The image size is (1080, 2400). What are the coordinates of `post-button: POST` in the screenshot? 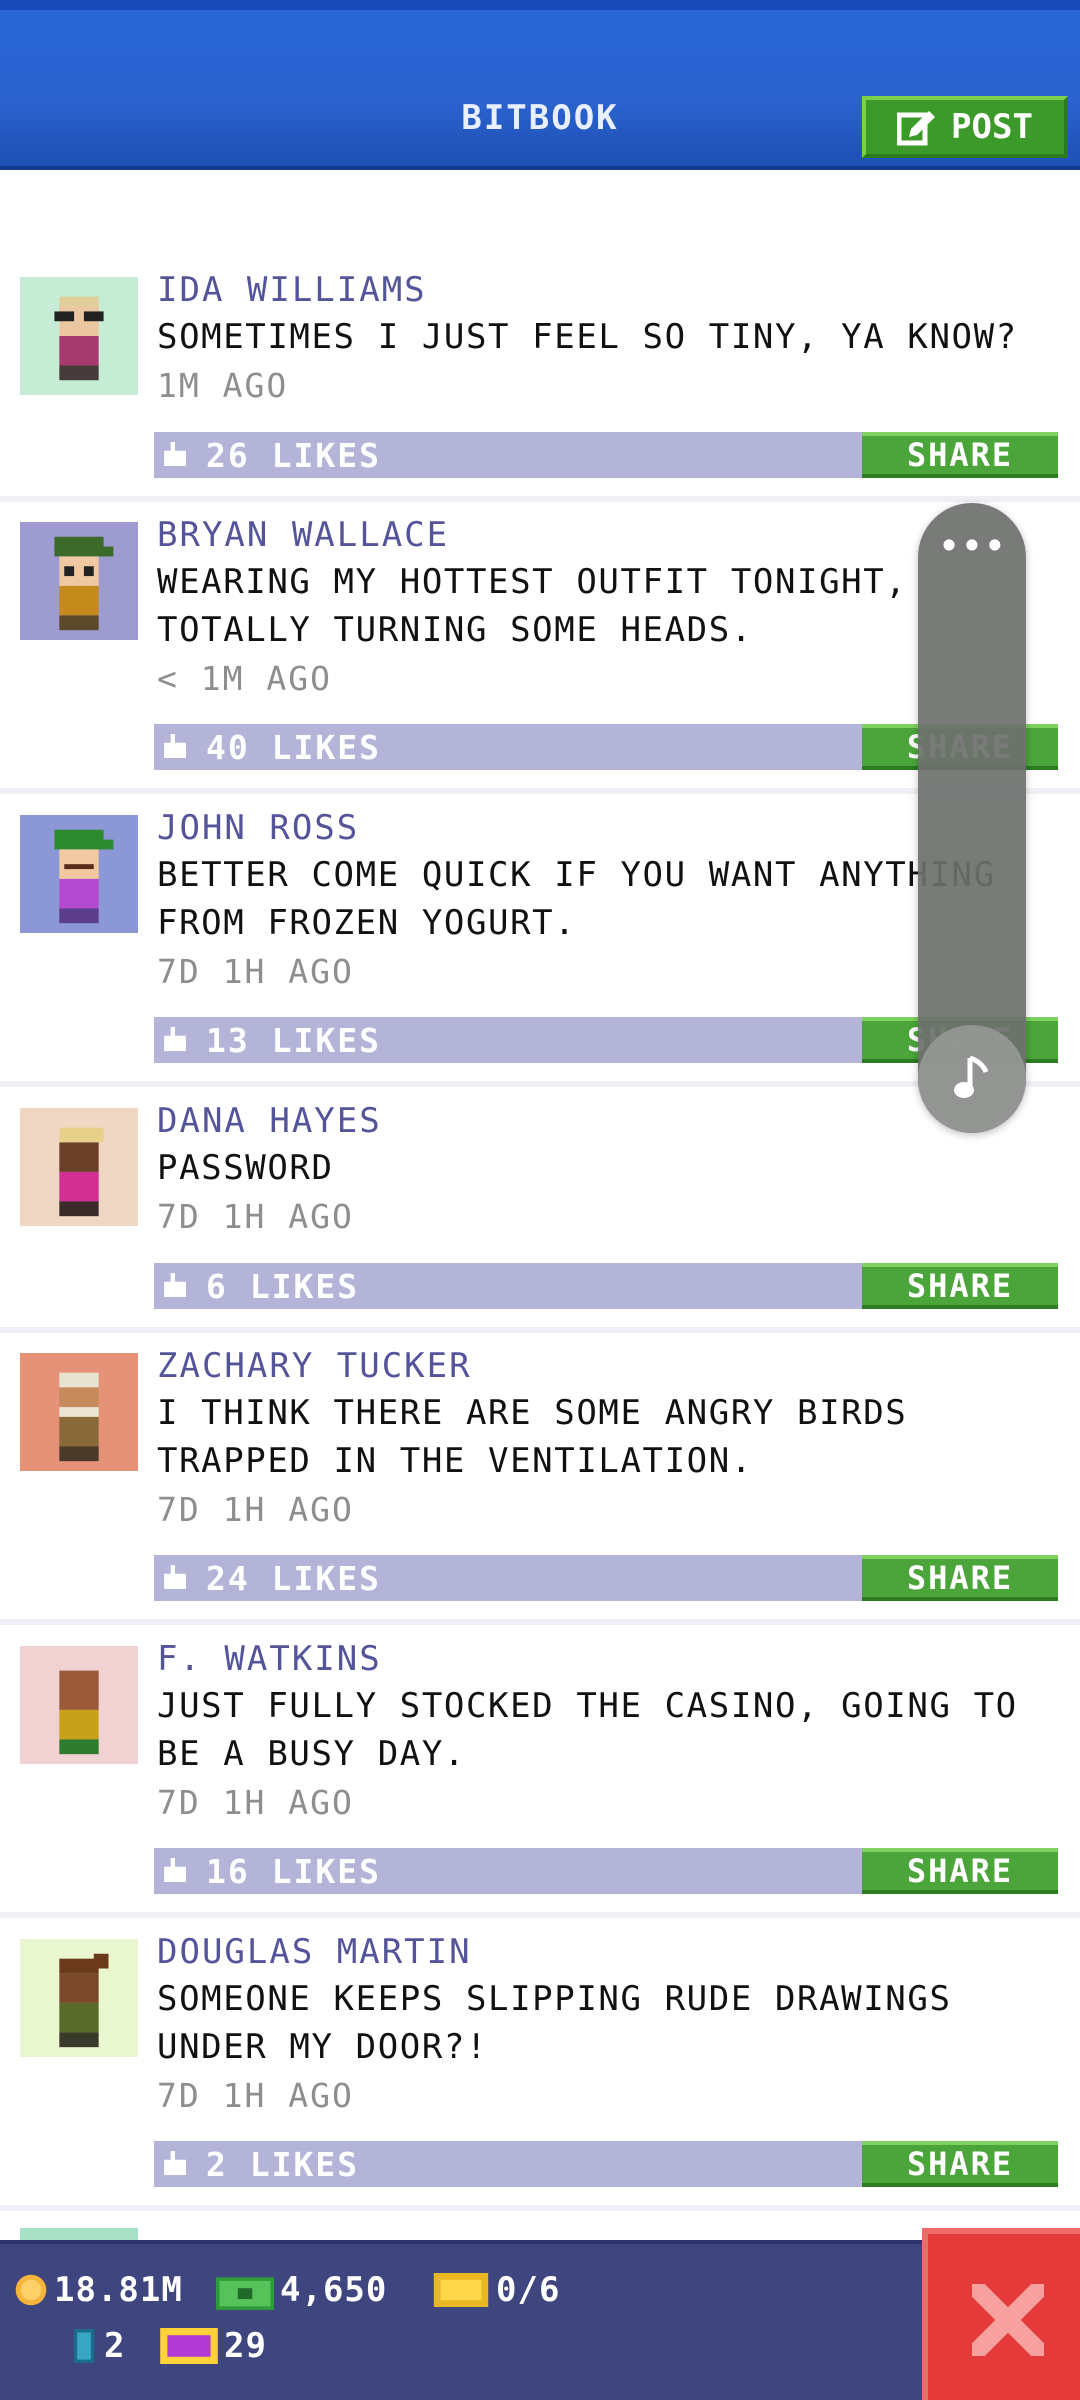 It's located at (965, 127).